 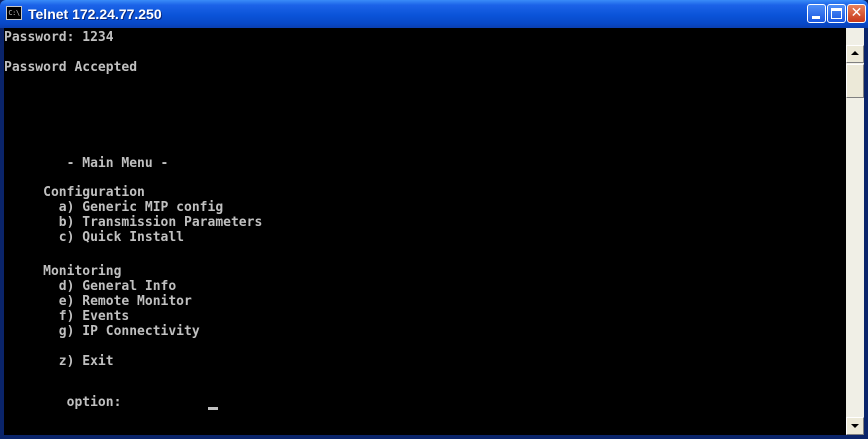 What do you see at coordinates (133, 222) in the screenshot?
I see `console-line-option-b: b) Transmission Parameters` at bounding box center [133, 222].